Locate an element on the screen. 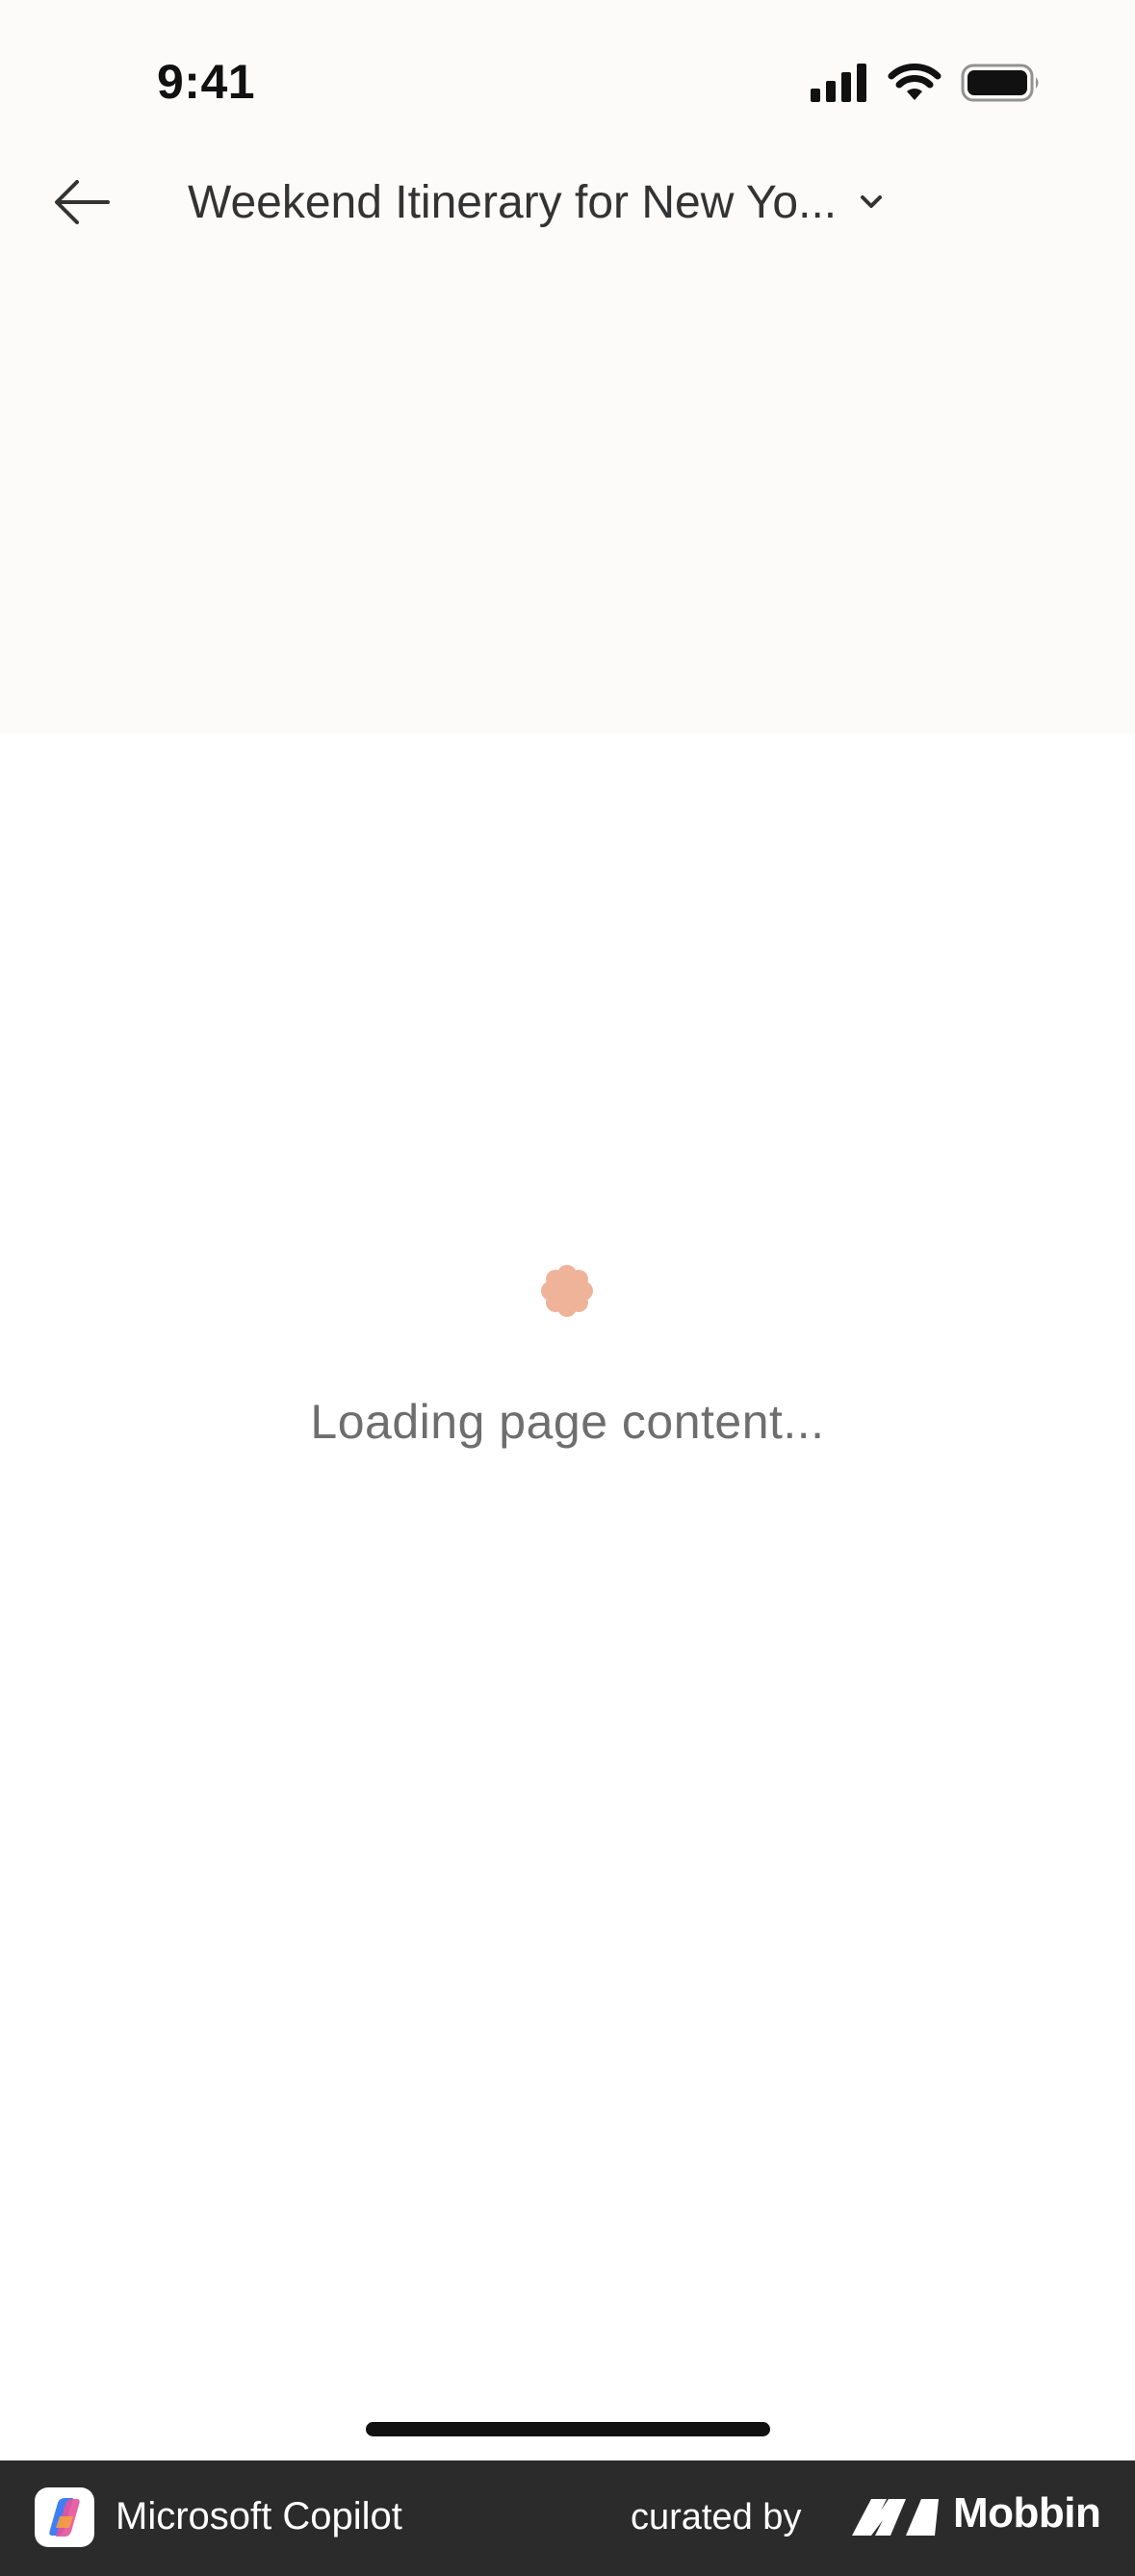  app-name: Microsoft Copilot is located at coordinates (259, 2516).